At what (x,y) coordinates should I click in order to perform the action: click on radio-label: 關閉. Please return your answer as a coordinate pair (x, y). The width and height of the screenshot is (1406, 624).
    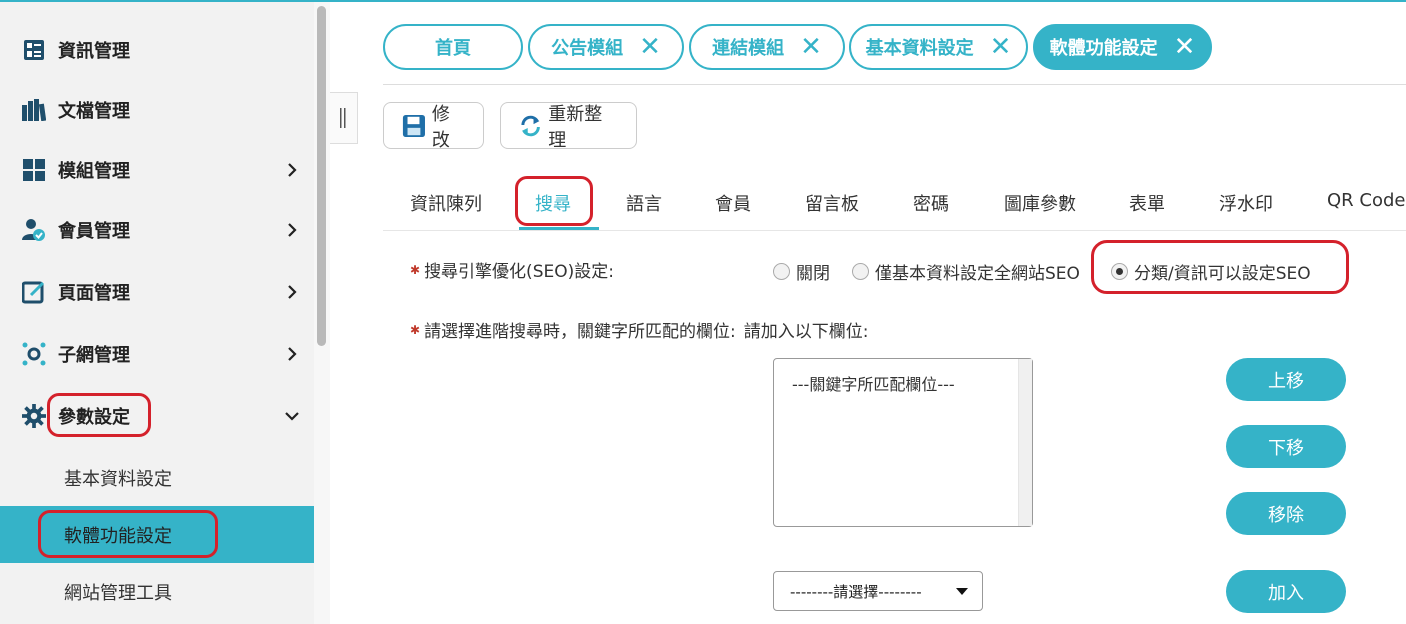
    Looking at the image, I should click on (813, 274).